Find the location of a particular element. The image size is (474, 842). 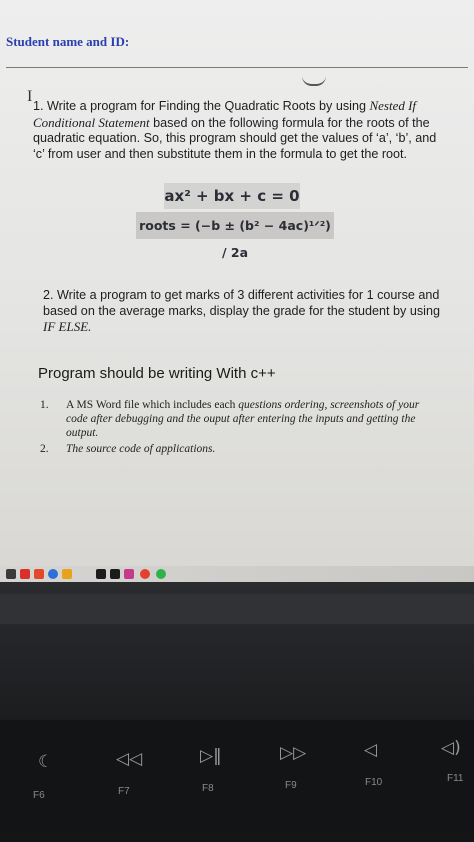

list-text: The source code of applications. is located at coordinates (141, 449).